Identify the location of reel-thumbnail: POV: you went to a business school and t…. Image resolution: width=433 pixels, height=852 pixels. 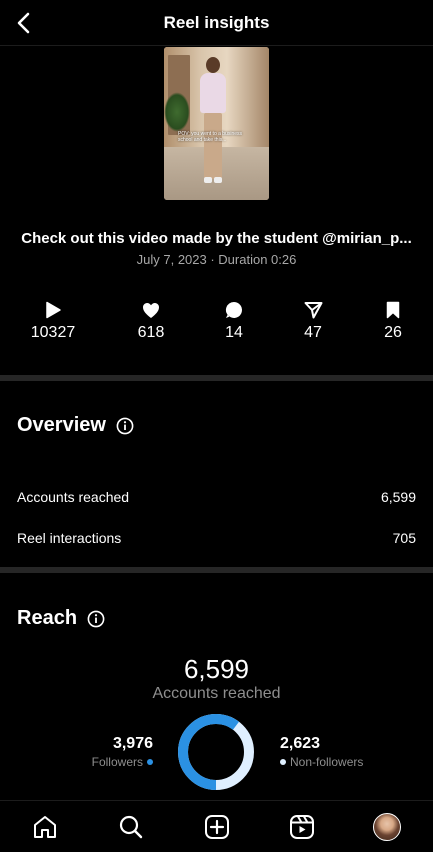
(216, 123).